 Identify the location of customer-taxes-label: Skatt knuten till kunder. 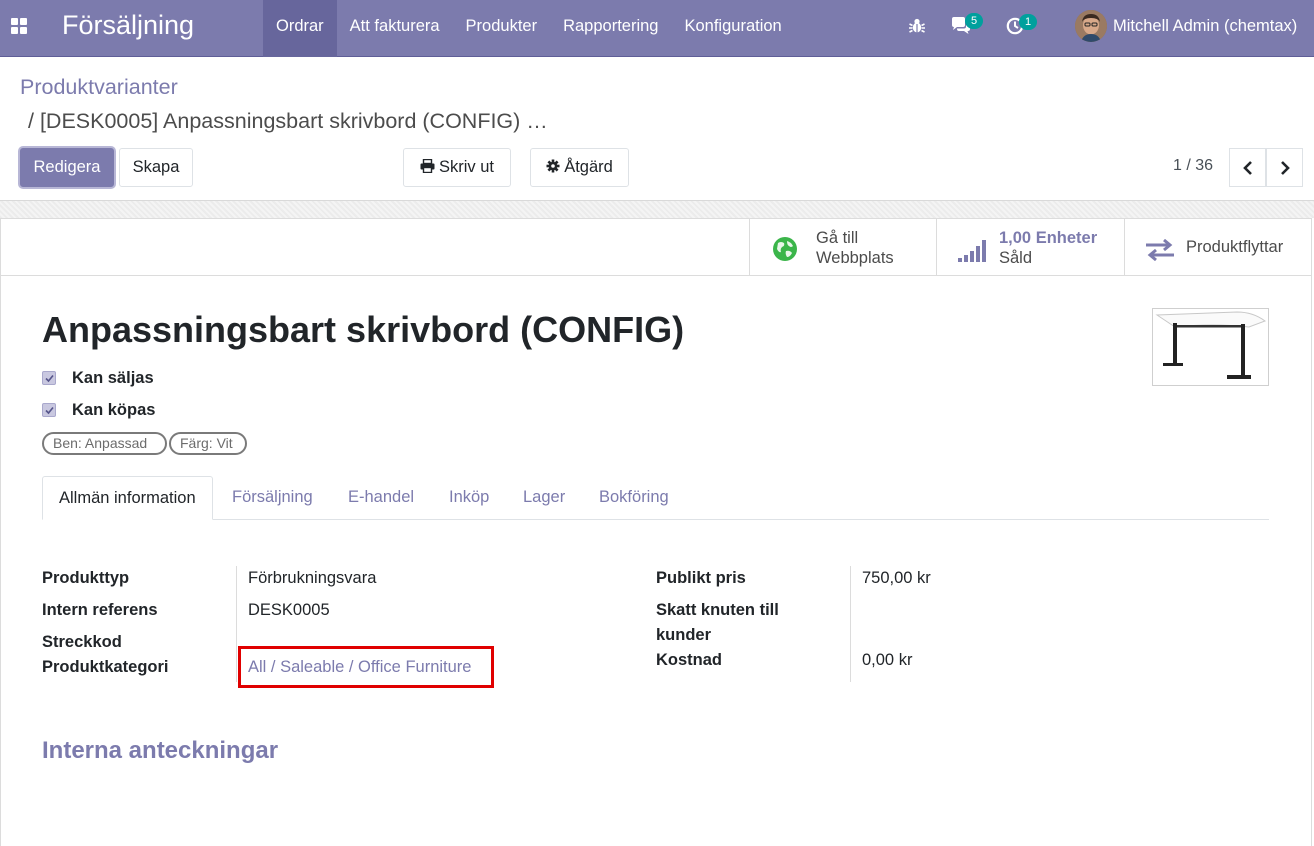
(717, 623).